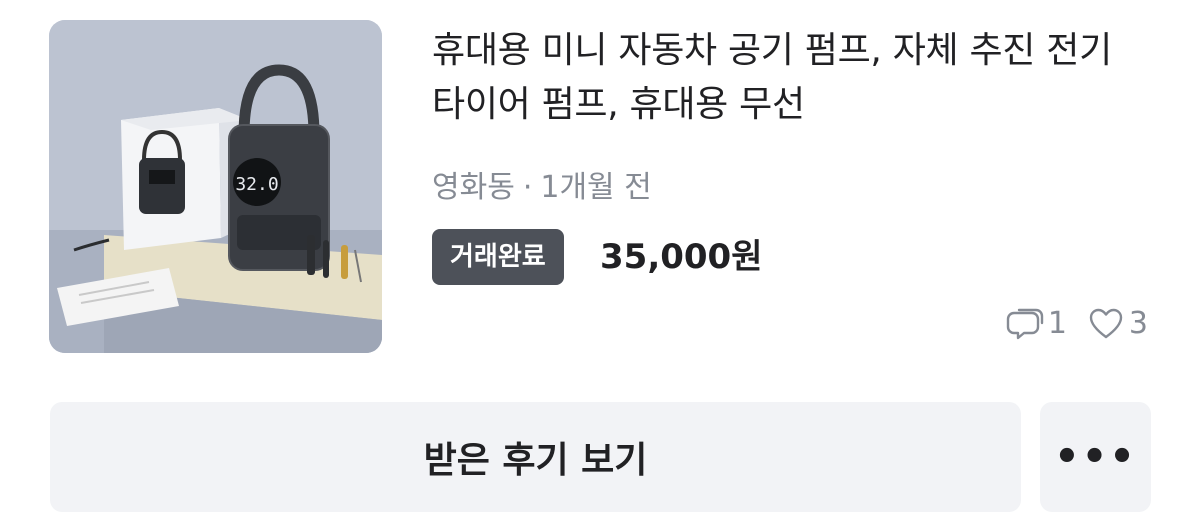 The height and width of the screenshot is (517, 1200). I want to click on status-badge: 거래완료, so click(498, 257).